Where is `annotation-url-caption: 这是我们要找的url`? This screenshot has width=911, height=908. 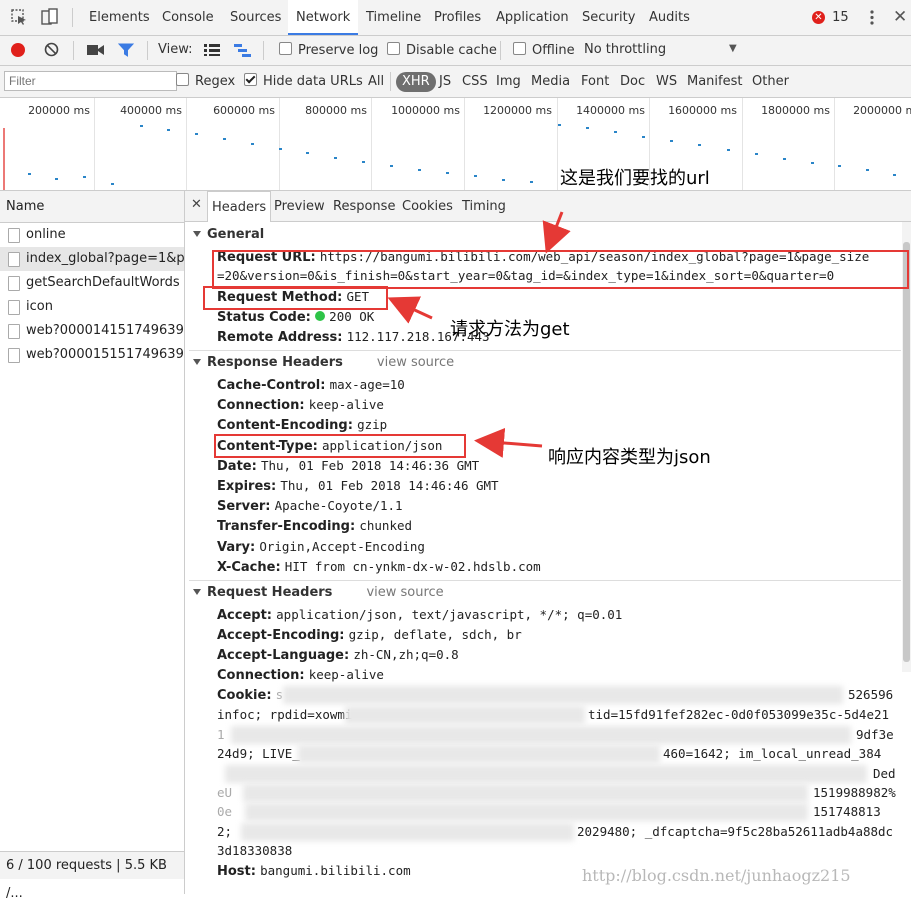 annotation-url-caption: 这是我们要找的url is located at coordinates (635, 178).